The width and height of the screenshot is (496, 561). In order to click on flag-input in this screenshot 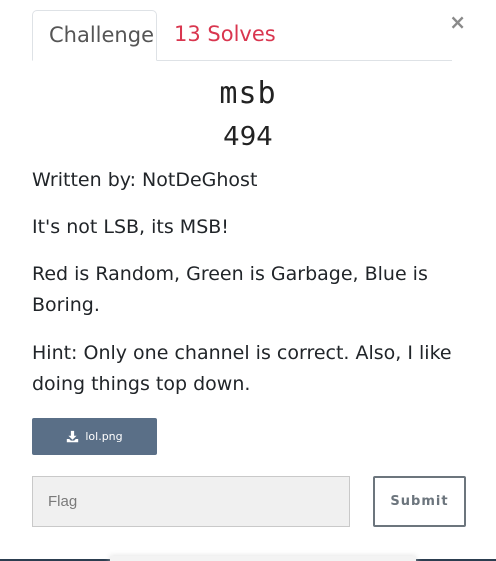, I will do `click(191, 501)`.